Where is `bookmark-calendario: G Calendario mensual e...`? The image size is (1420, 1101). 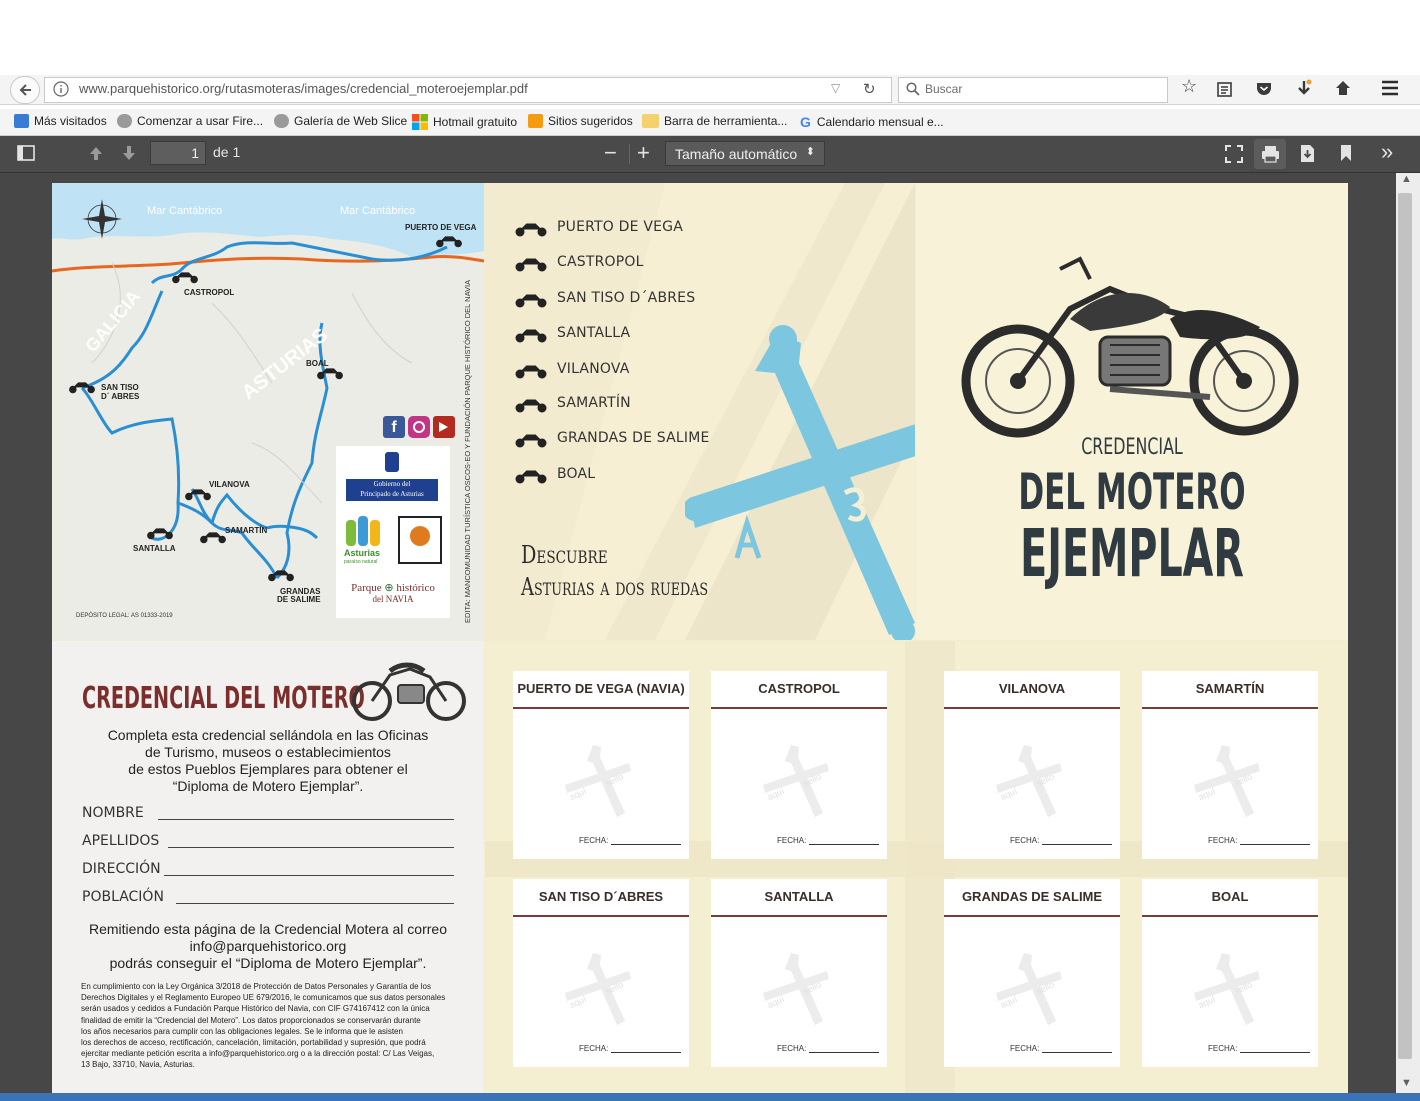 bookmark-calendario: G Calendario mensual e... is located at coordinates (872, 122).